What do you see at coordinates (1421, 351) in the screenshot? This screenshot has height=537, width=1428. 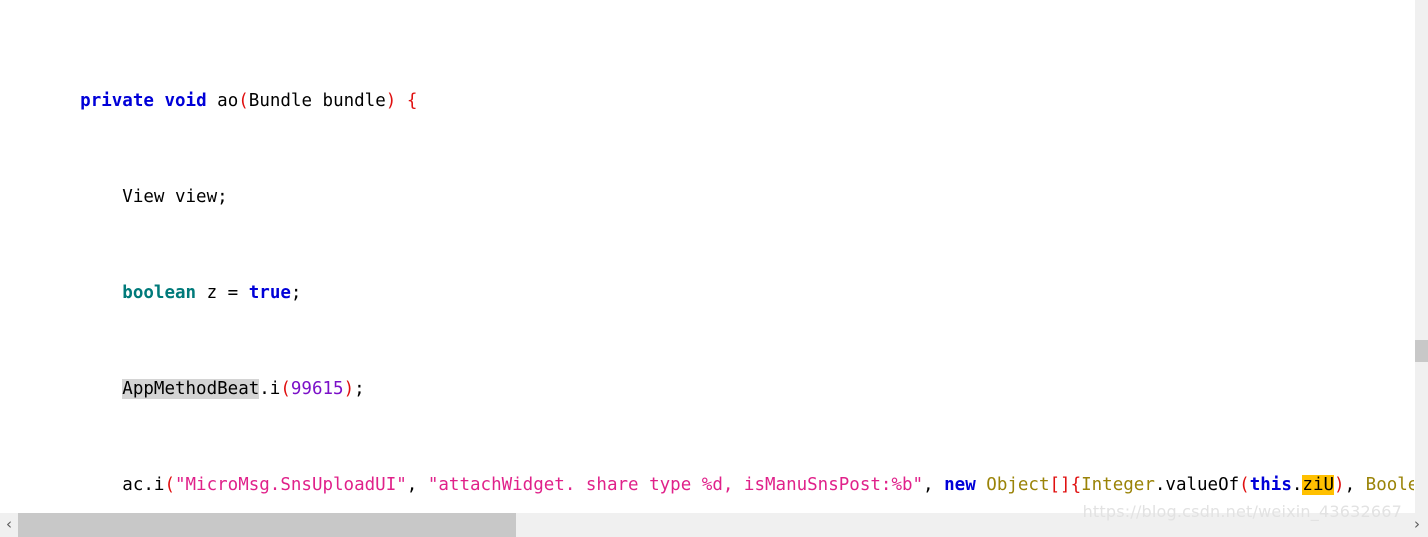 I see `vertical-scrollbar-thumb` at bounding box center [1421, 351].